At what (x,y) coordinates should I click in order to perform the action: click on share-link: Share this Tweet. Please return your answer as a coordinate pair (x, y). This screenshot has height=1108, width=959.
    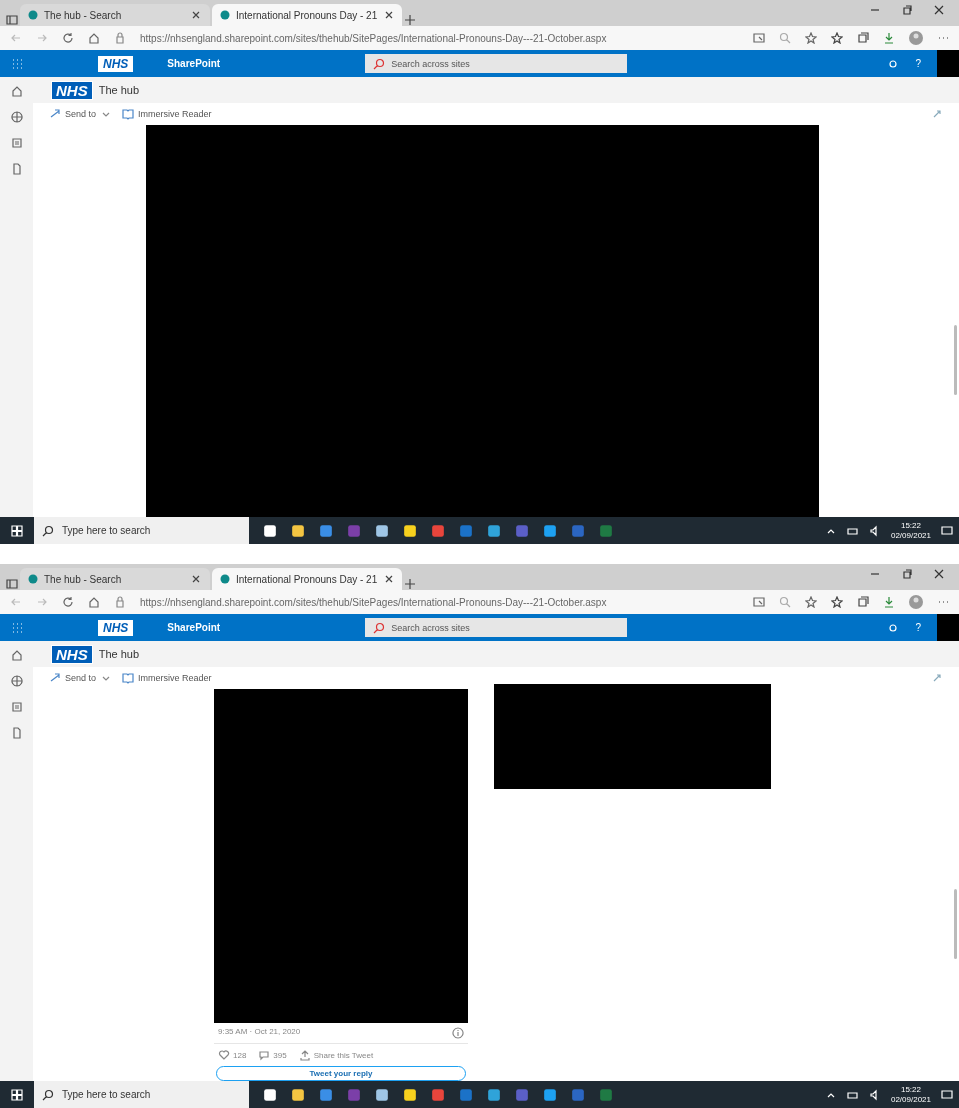
    Looking at the image, I should click on (343, 1055).